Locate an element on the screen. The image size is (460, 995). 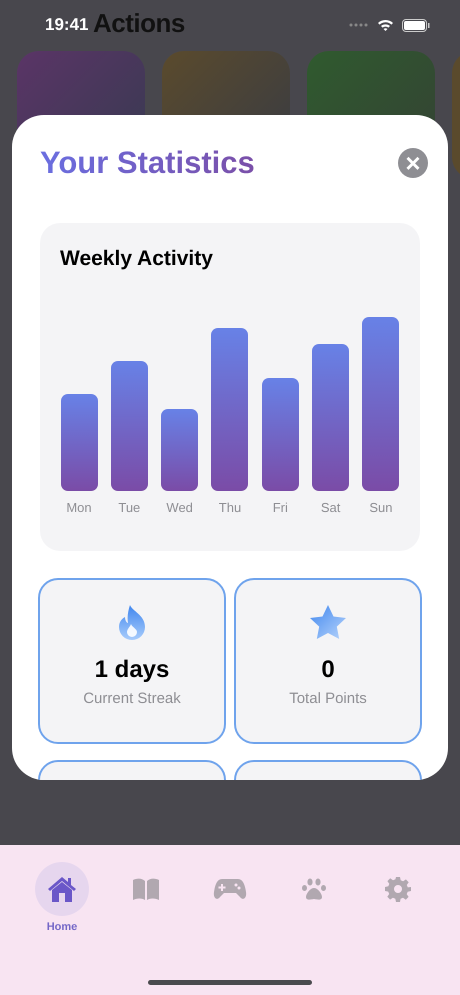
day-label: Sat is located at coordinates (330, 507).